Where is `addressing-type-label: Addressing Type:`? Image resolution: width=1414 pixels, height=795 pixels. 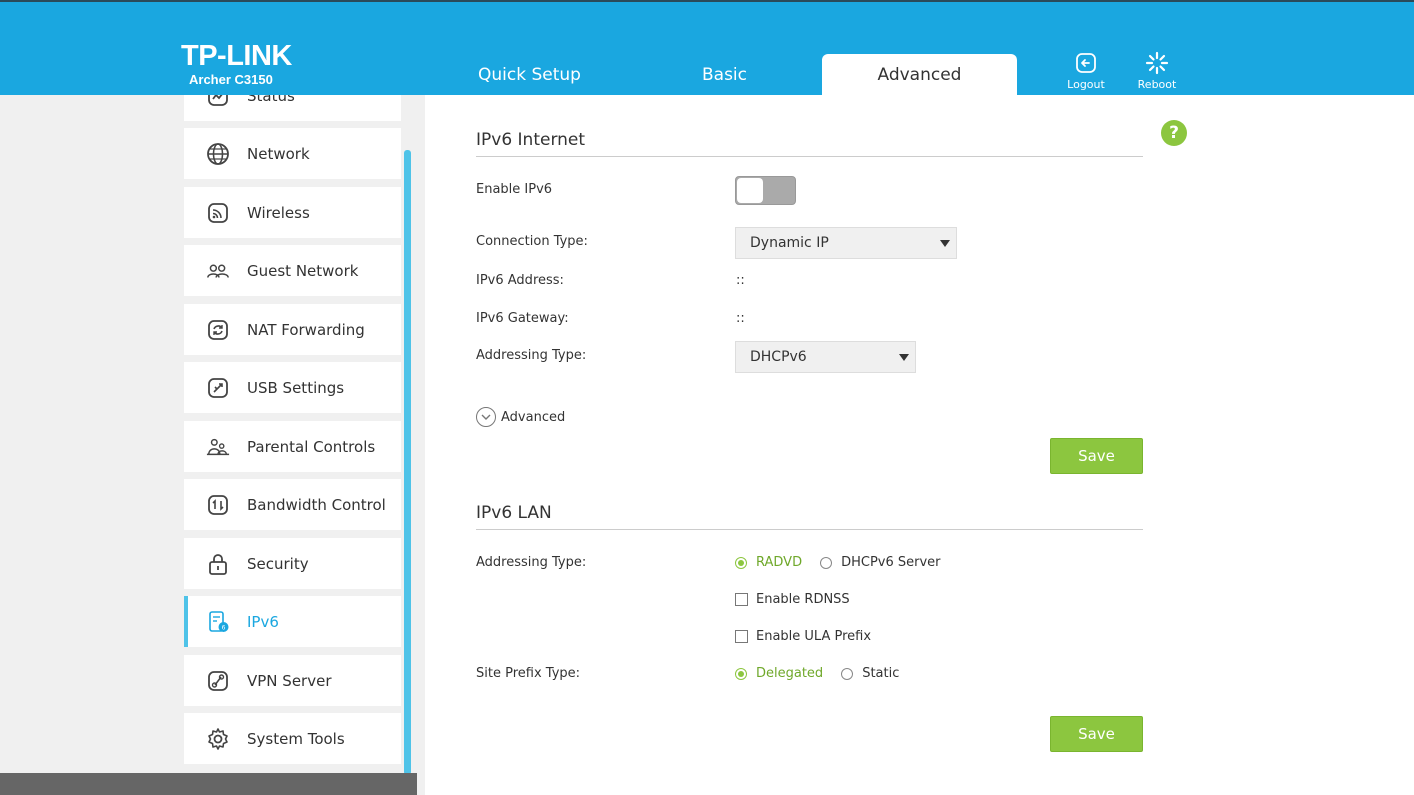 addressing-type-label: Addressing Type: is located at coordinates (531, 355).